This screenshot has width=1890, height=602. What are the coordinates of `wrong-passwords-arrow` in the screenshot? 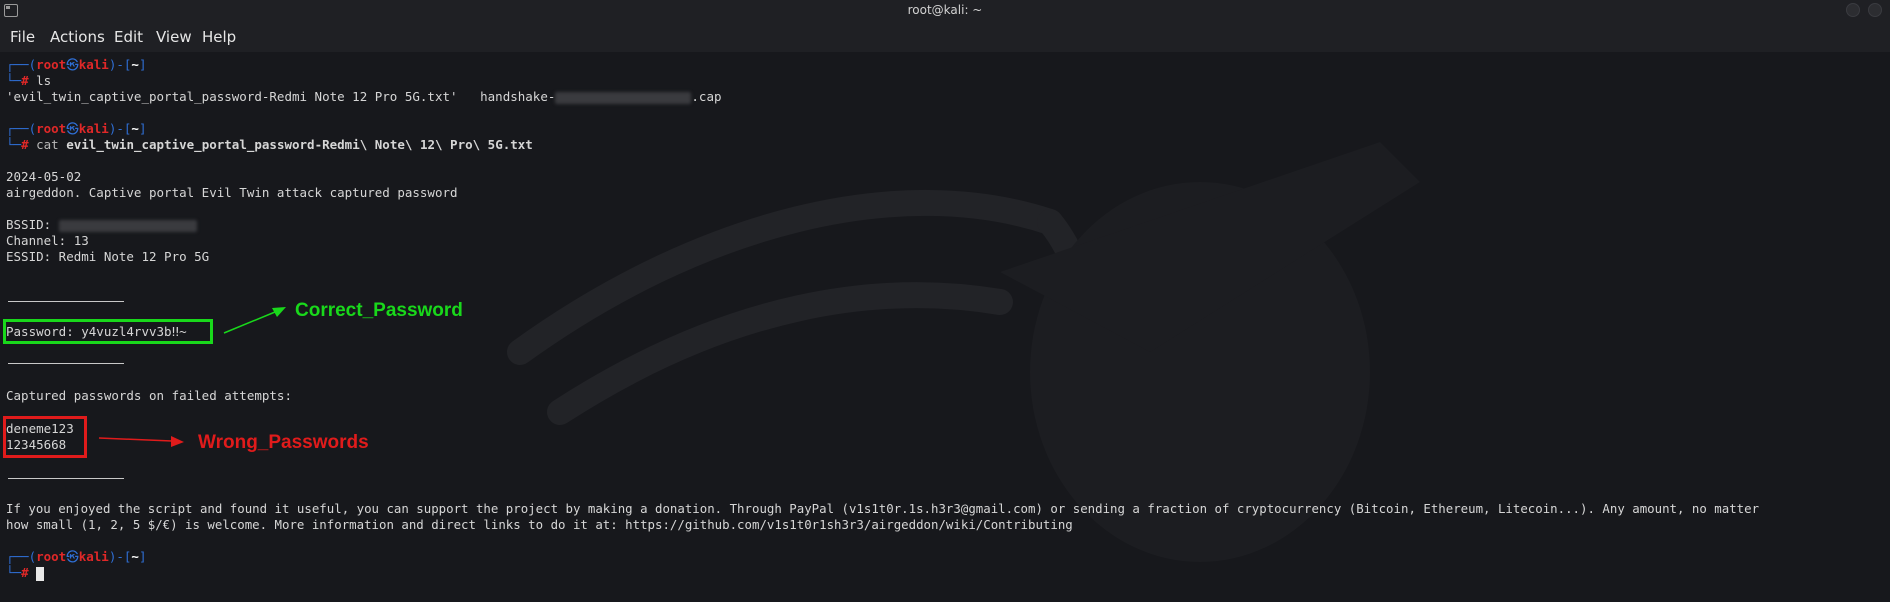 It's located at (141, 441).